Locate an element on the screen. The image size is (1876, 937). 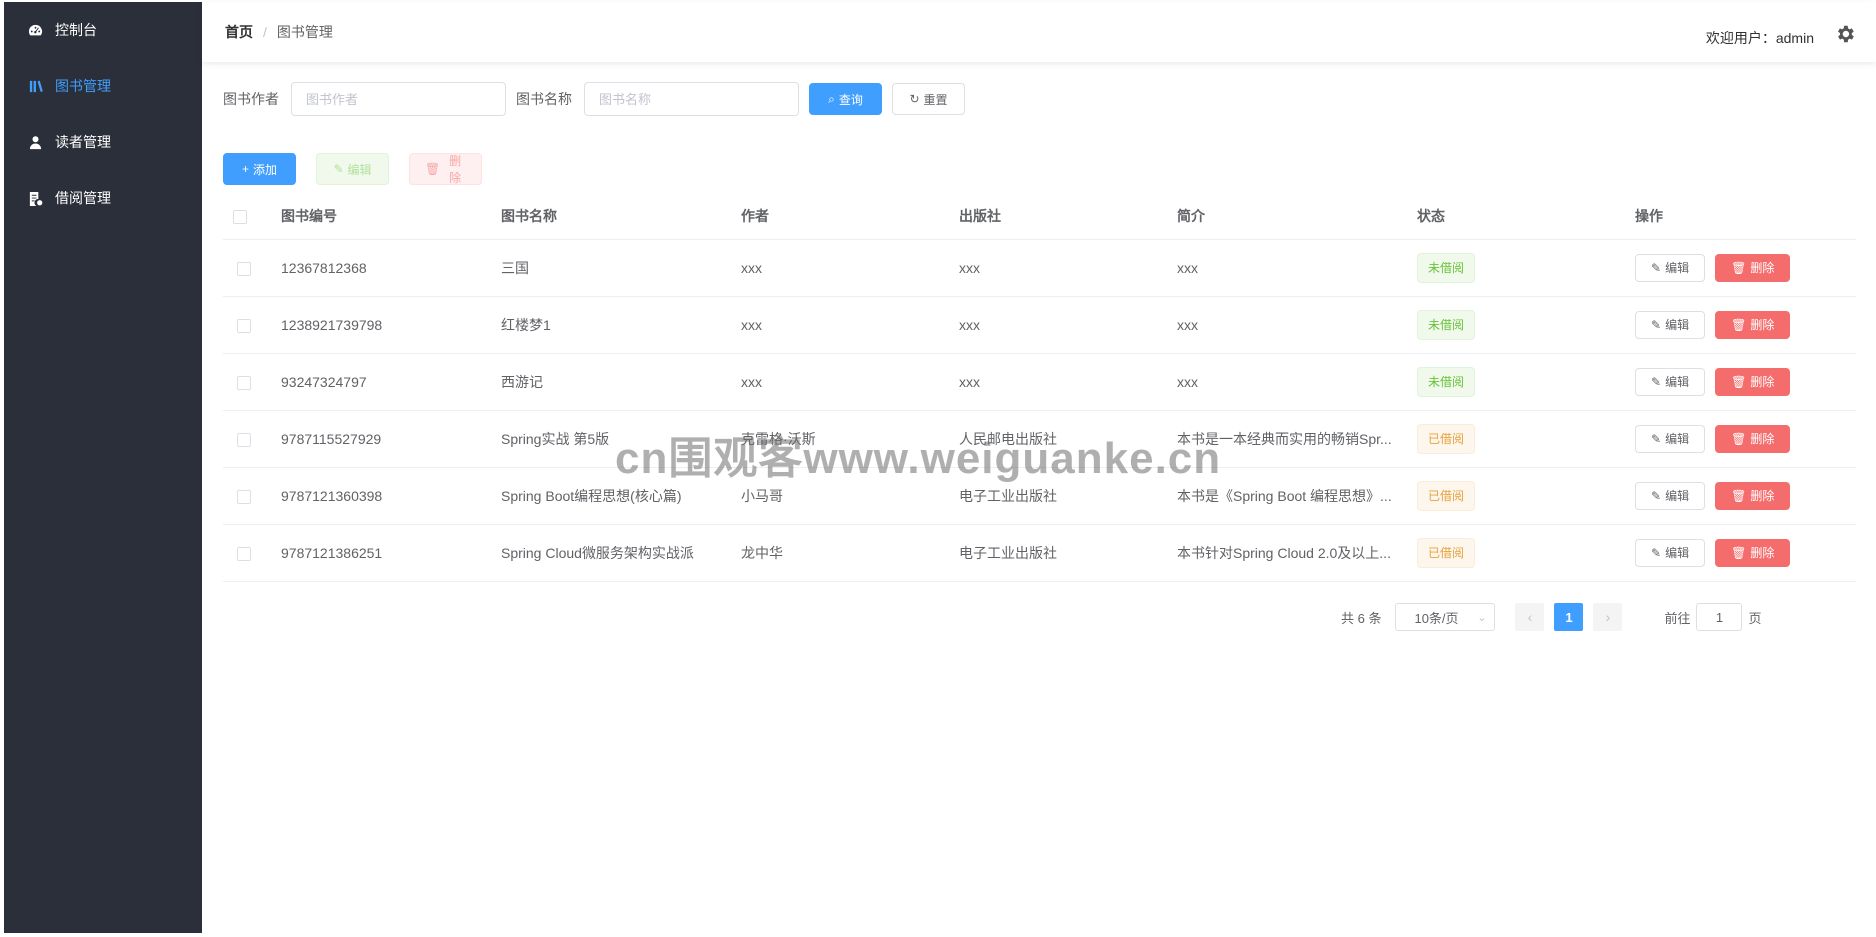
column-header: 状态 is located at coordinates (1526, 216).